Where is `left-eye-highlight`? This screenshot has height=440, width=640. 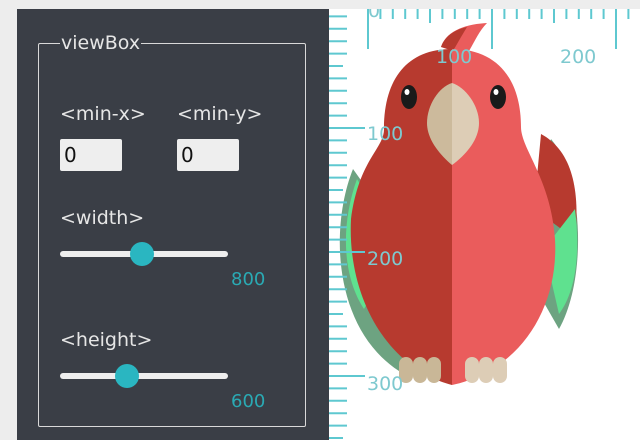
left-eye-highlight is located at coordinates (407, 92).